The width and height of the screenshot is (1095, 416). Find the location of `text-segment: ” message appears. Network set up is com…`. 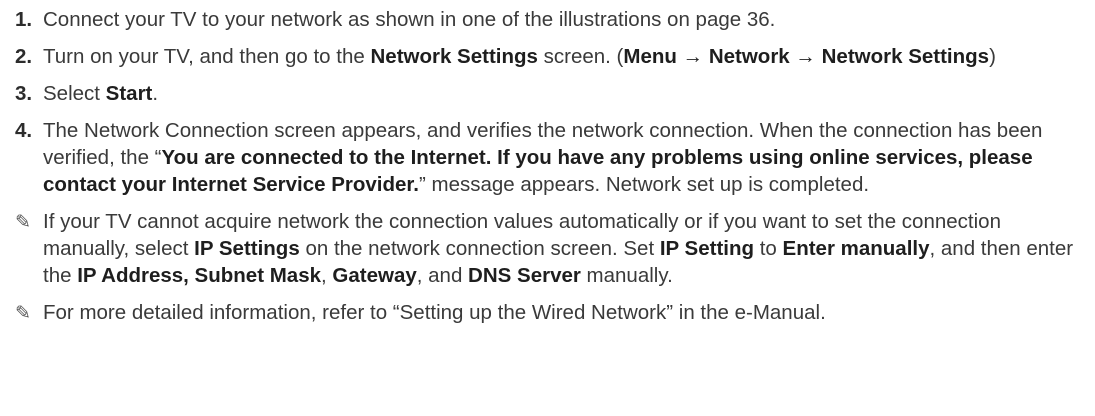

text-segment: ” message appears. Network set up is com… is located at coordinates (644, 184).